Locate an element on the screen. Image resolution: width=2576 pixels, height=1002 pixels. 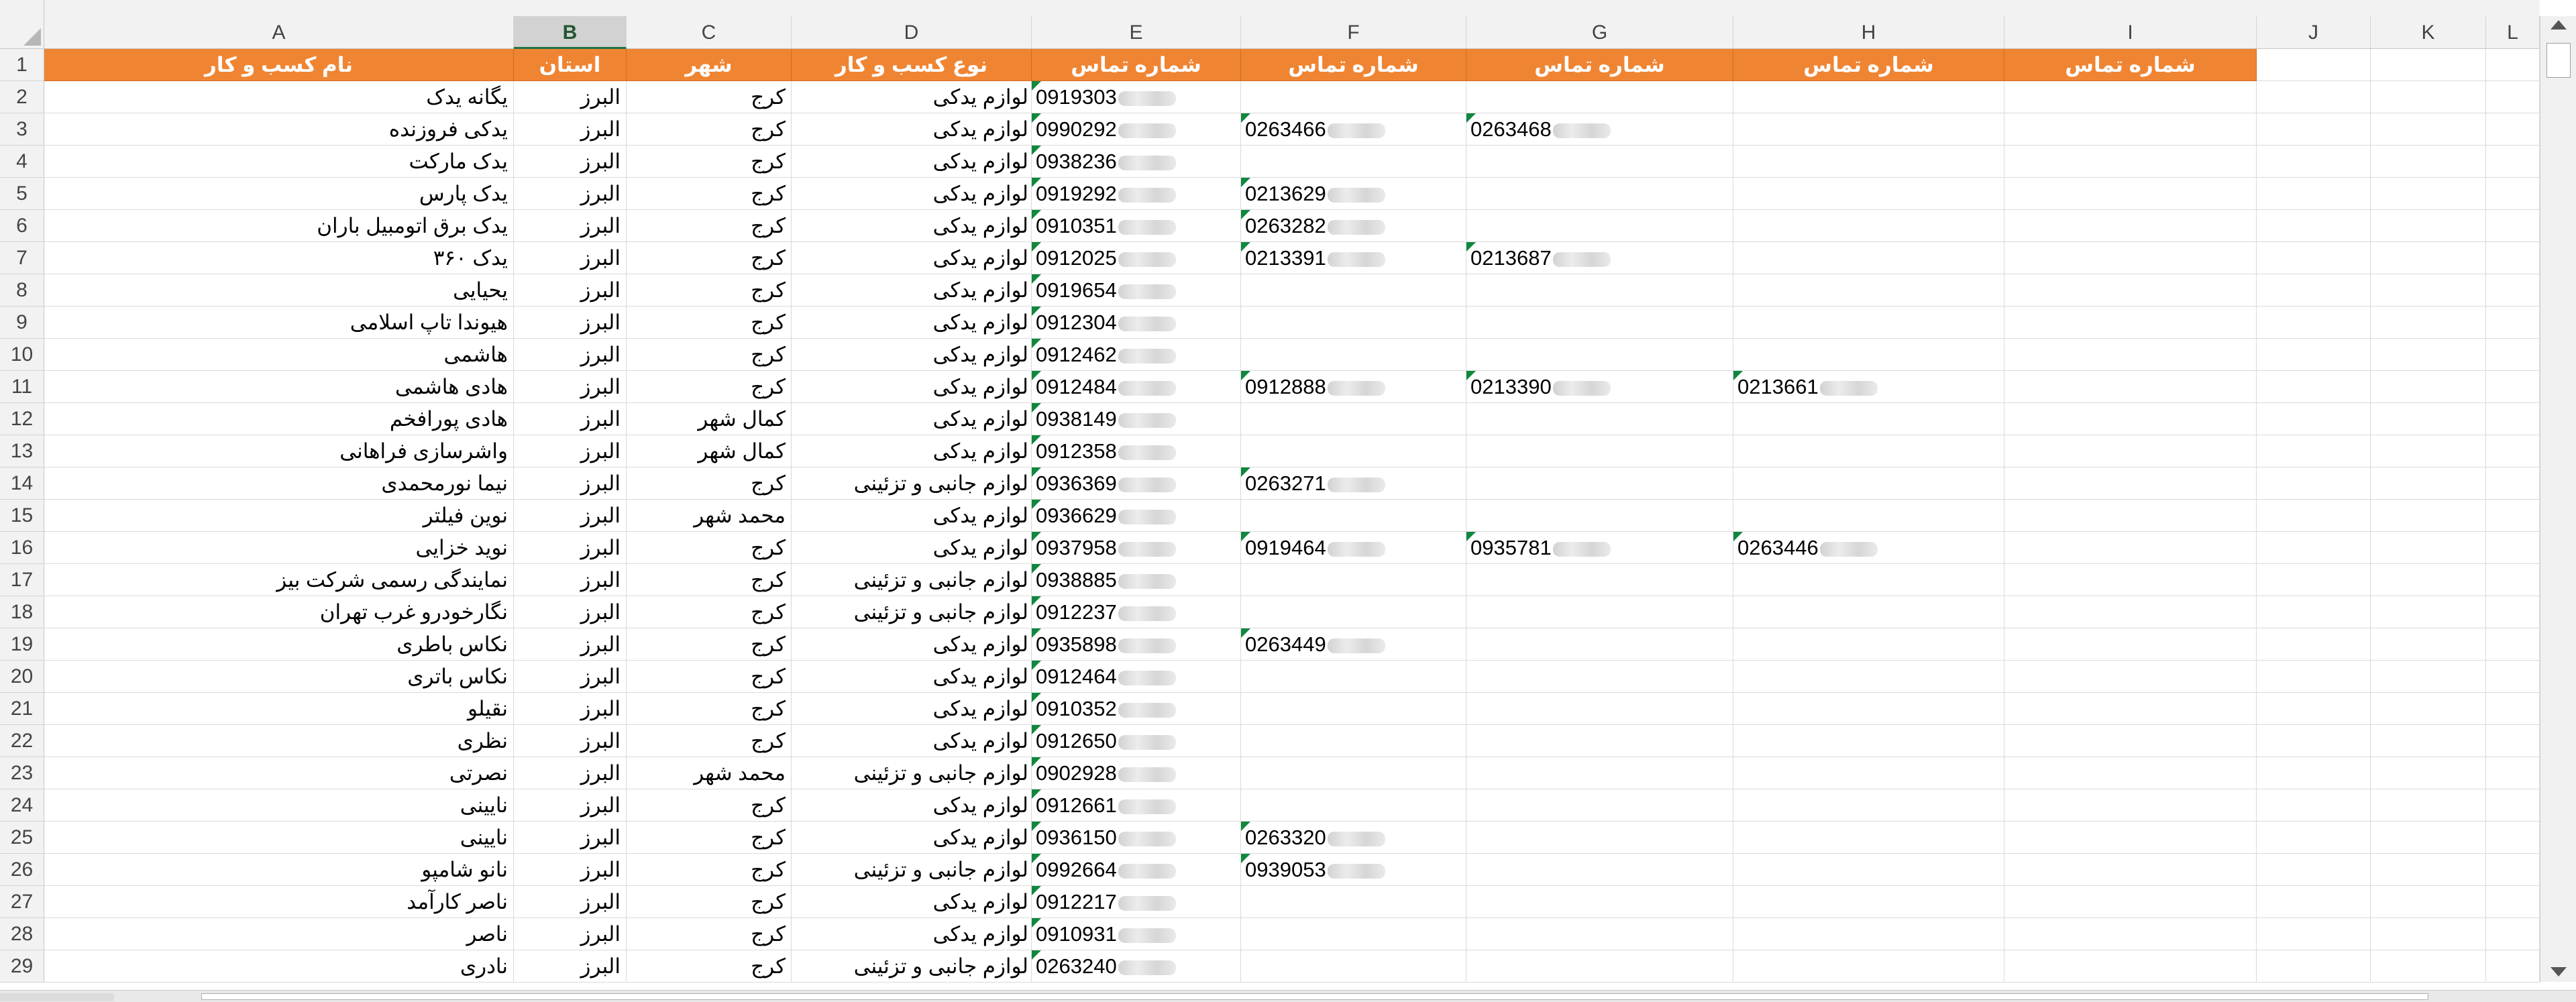
phone-cell: 0938149 is located at coordinates (1136, 419).